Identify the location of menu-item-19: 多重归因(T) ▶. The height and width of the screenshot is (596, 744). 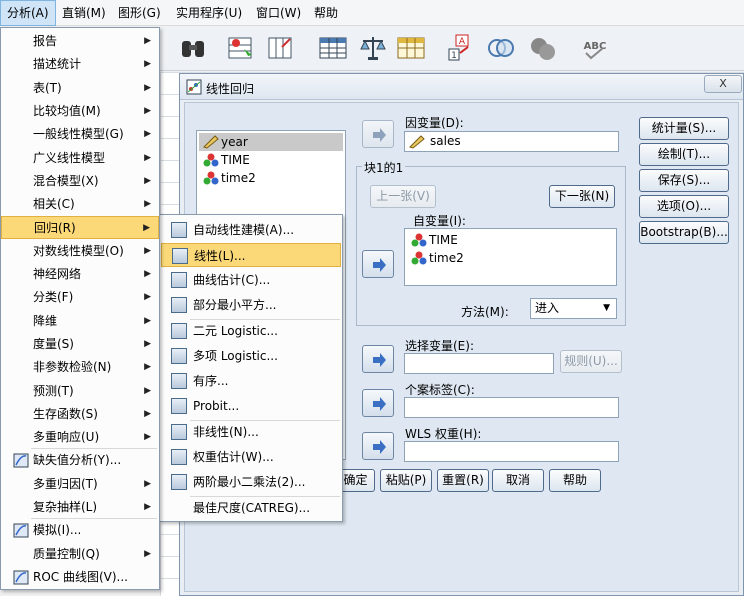
(80, 484).